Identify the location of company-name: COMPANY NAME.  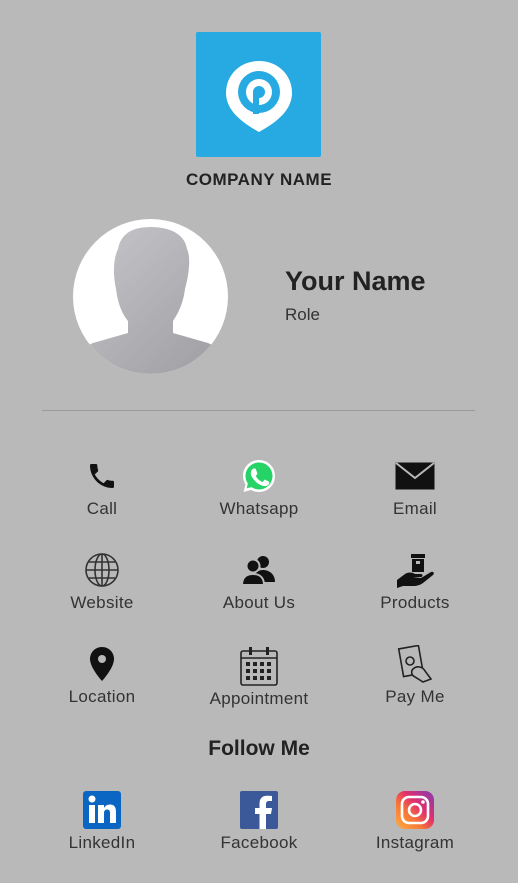
(259, 179).